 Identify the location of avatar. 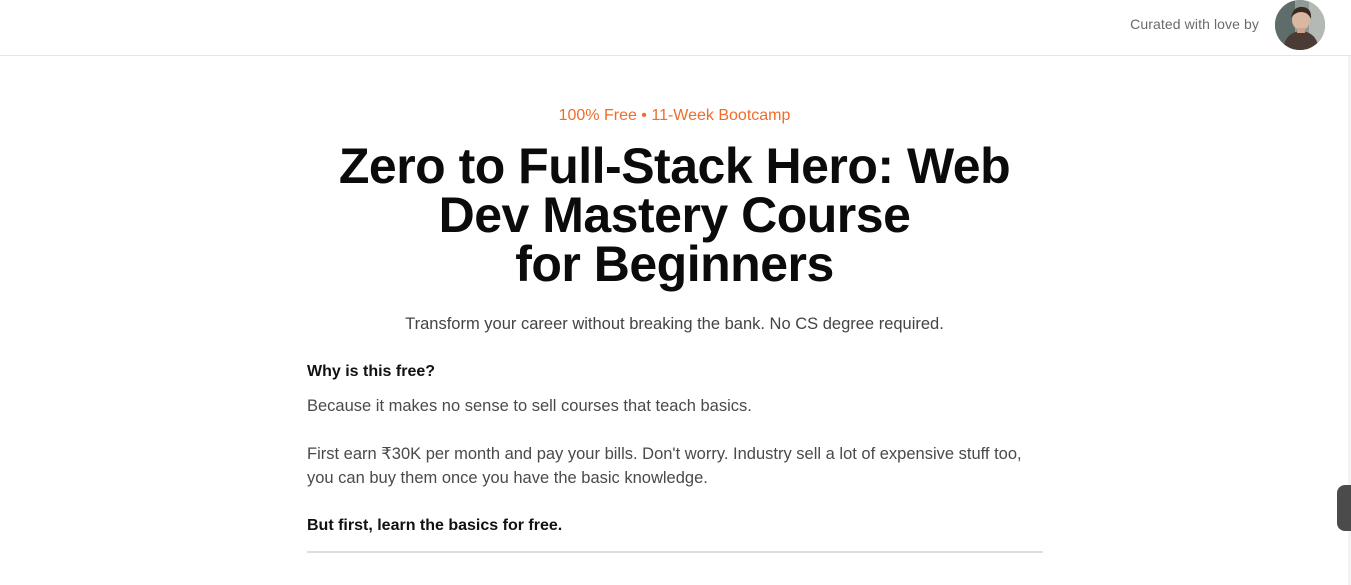
(1300, 25).